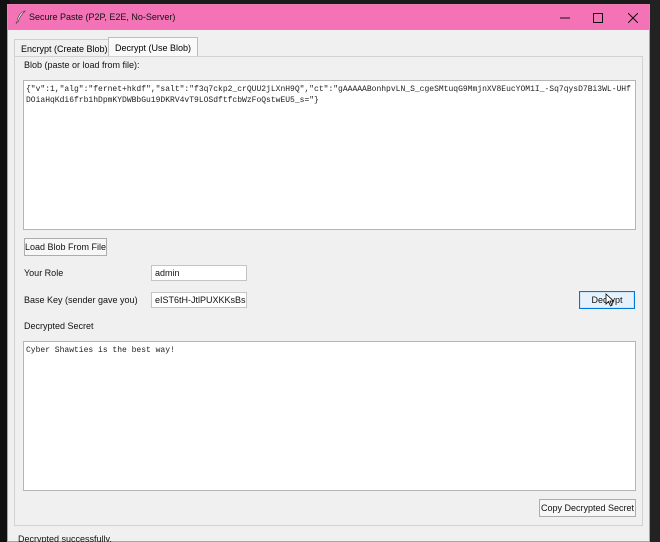 The height and width of the screenshot is (542, 660). Describe the element at coordinates (610, 300) in the screenshot. I see `mouse-cursor-icon` at that location.